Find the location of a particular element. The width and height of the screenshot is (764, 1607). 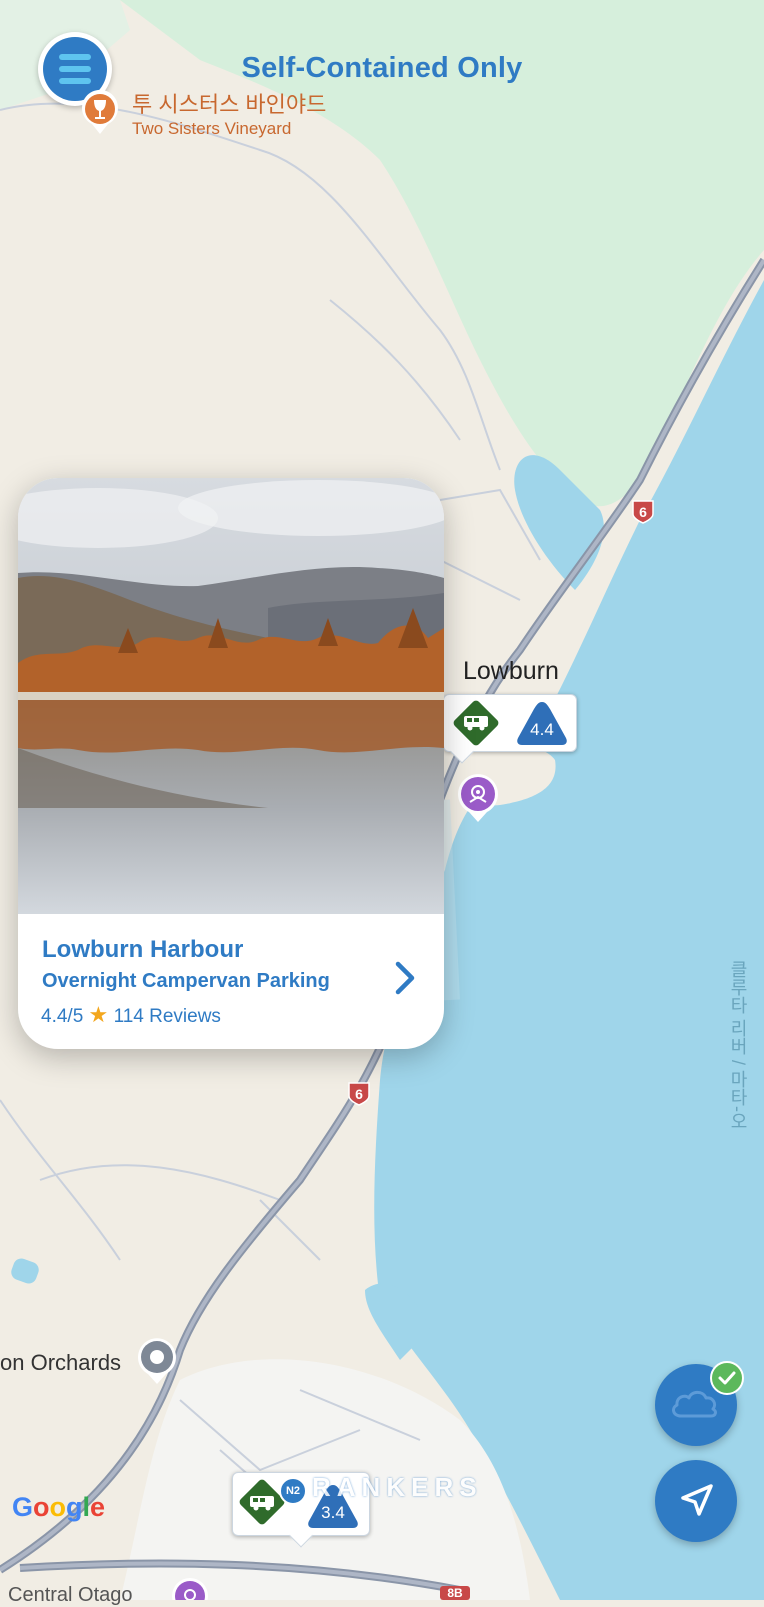

central-otago-label: Central Otago is located at coordinates (70, 1595).